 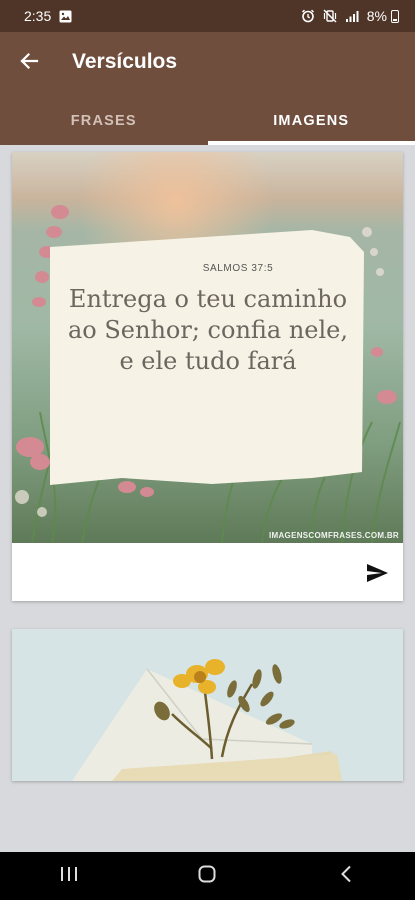 I want to click on signal-icon, so click(x=352, y=16).